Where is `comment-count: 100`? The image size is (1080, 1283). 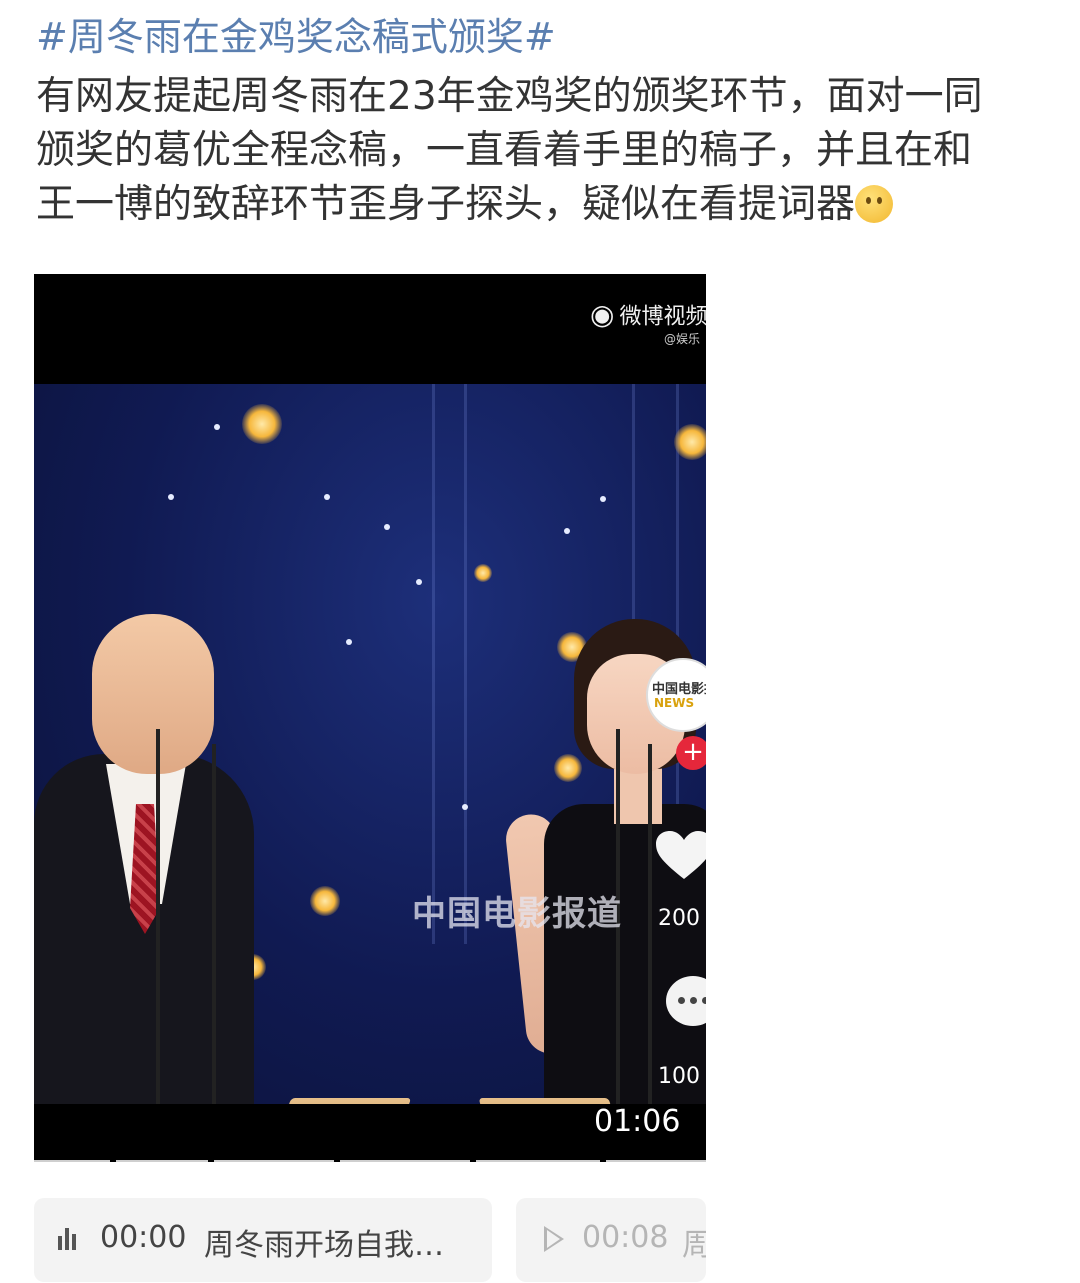 comment-count: 100 is located at coordinates (679, 1076).